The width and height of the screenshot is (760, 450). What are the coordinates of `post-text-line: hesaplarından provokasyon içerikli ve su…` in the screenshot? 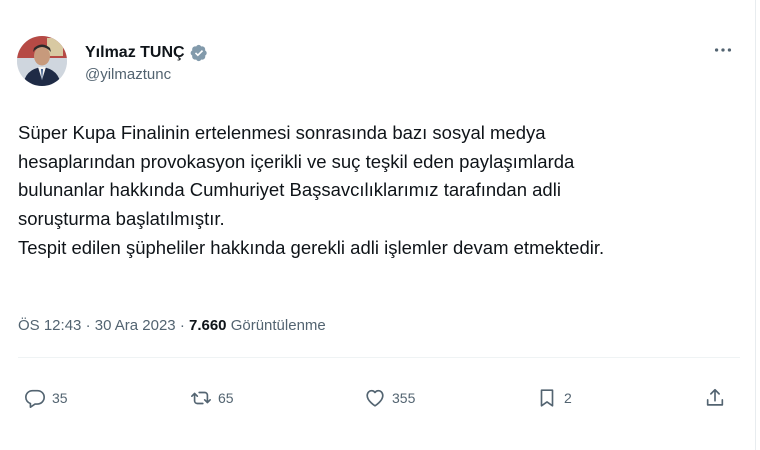 It's located at (296, 161).